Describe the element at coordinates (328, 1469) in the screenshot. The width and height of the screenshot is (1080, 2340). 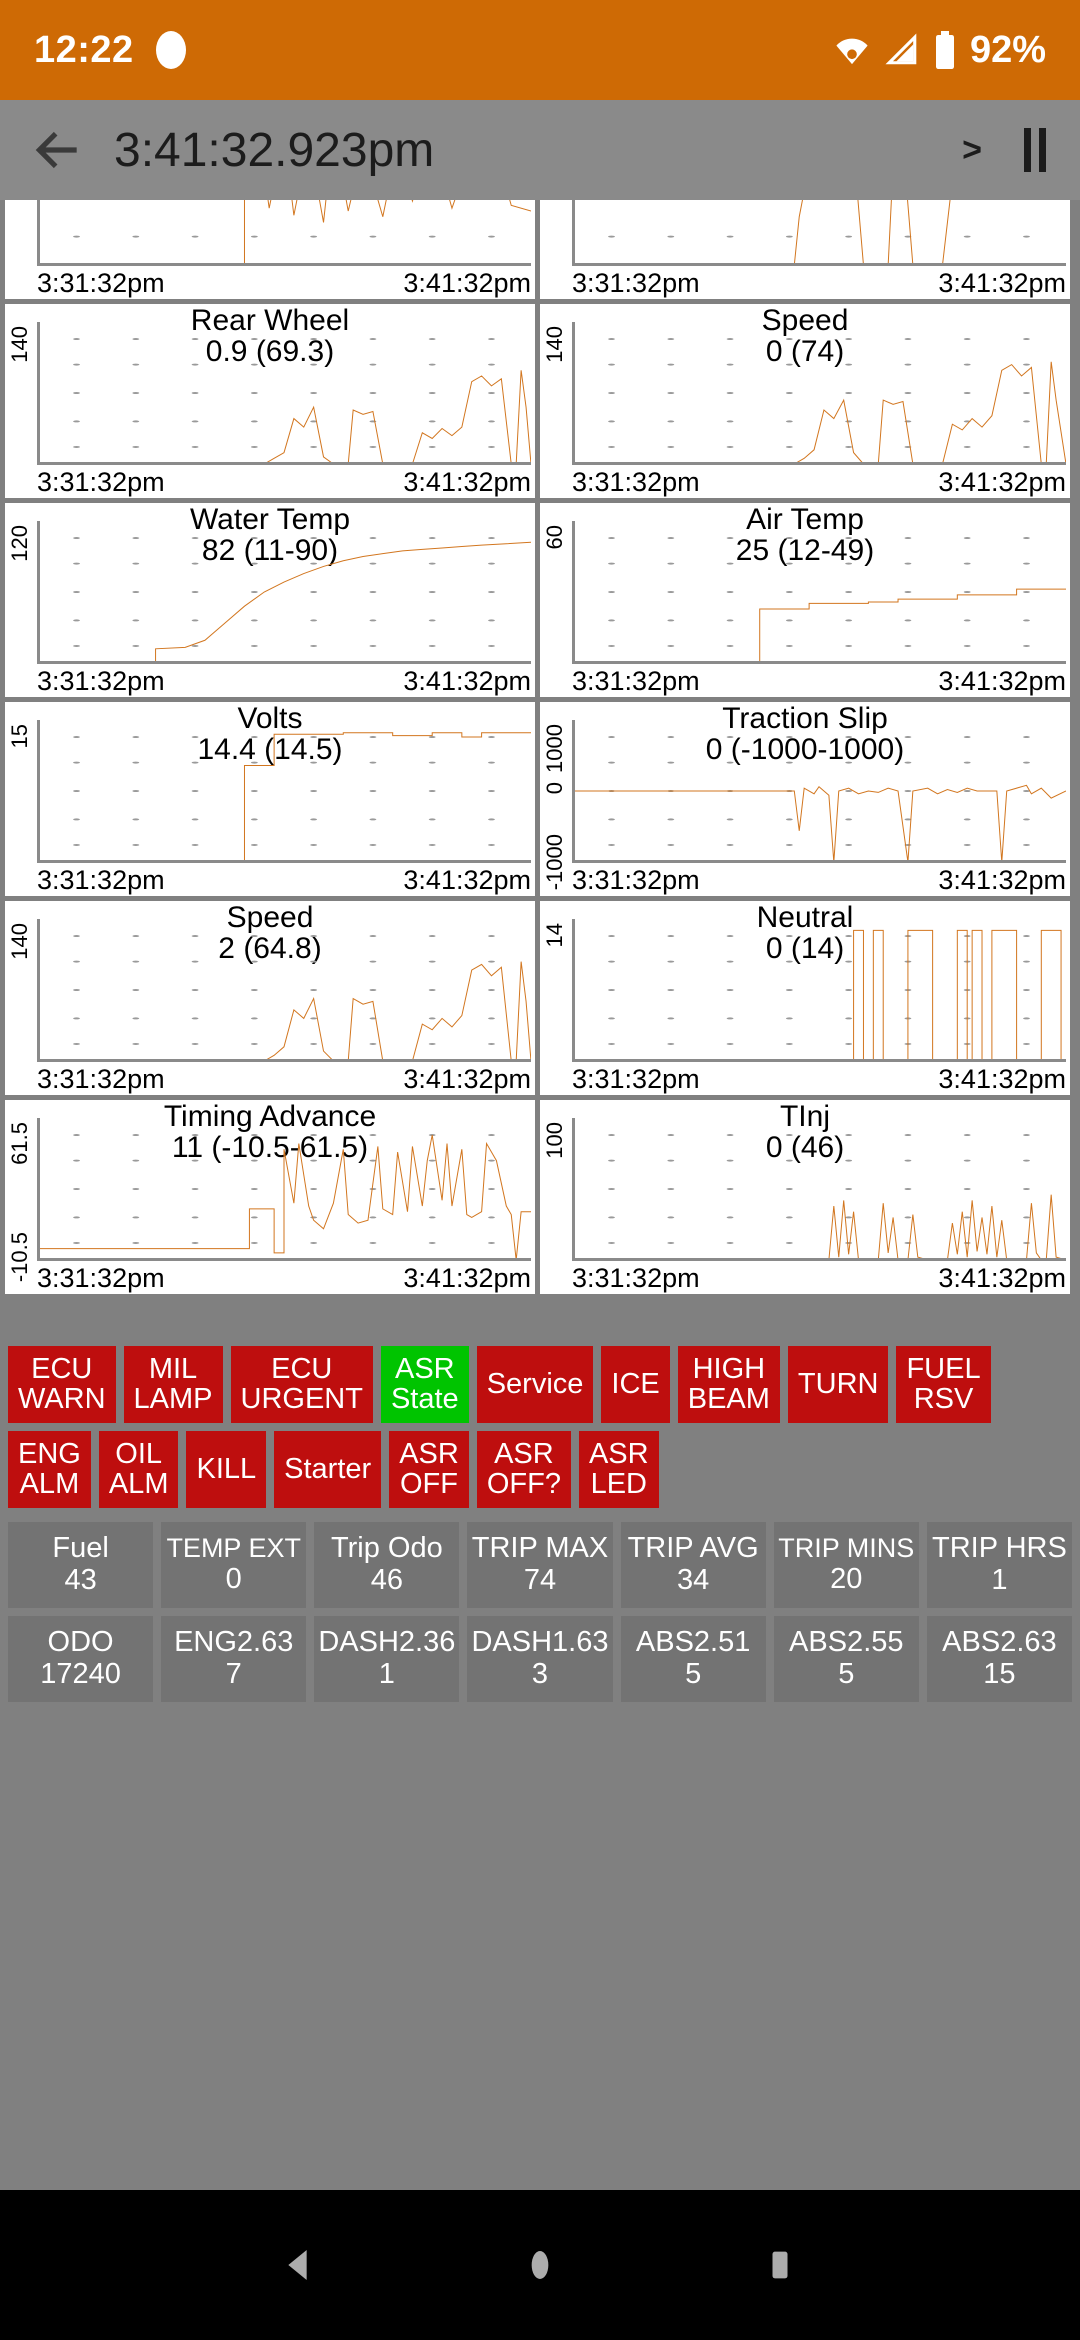
I see `status-button: Starter` at that location.